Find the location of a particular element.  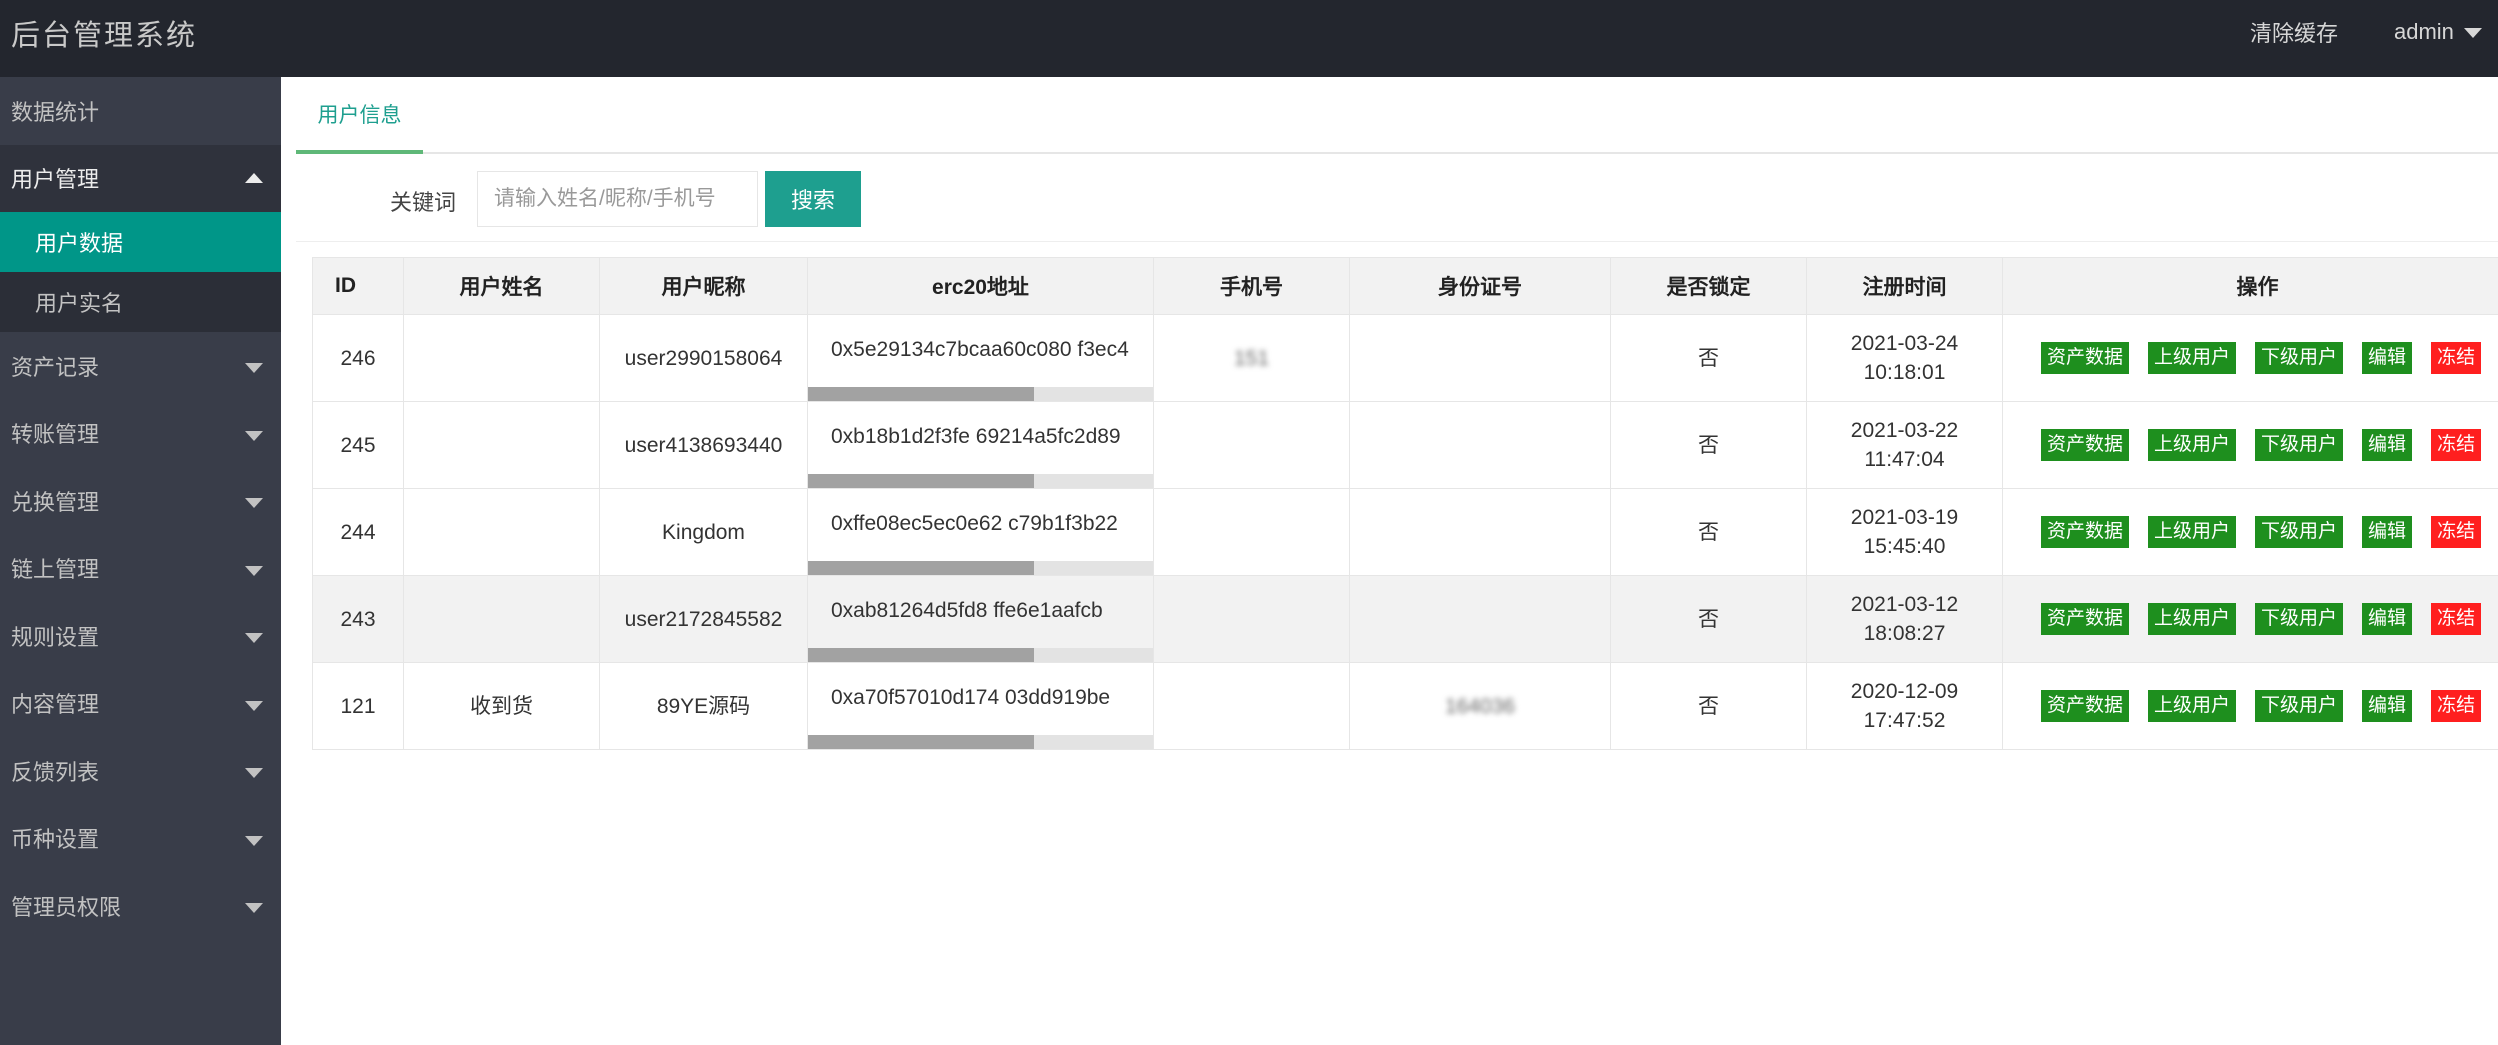

column-header-nickname: 用户昵称 is located at coordinates (703, 286).